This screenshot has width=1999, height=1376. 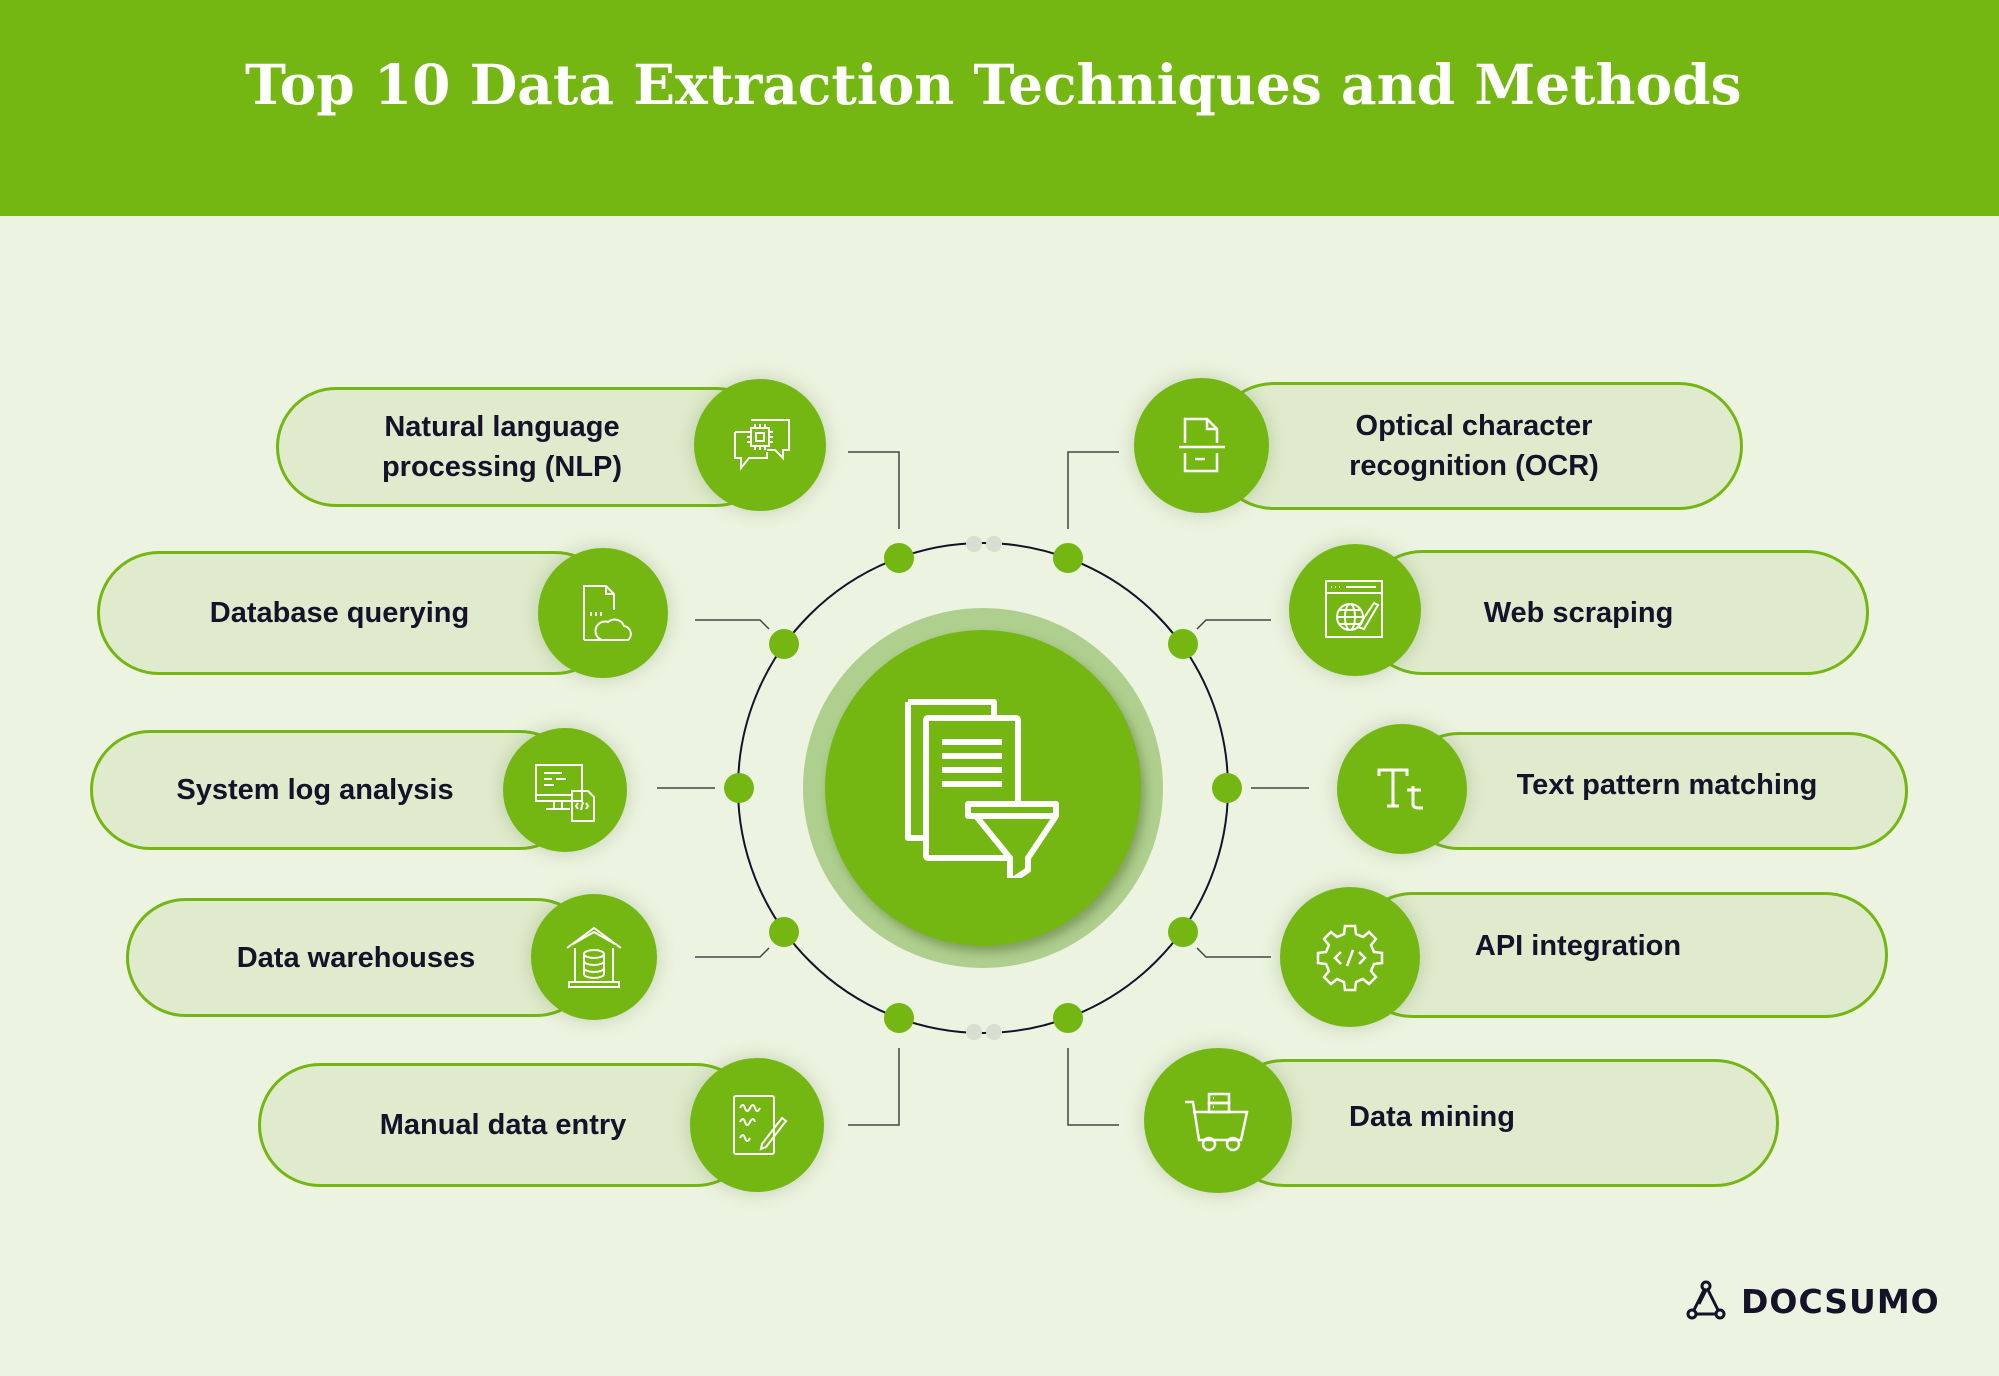 What do you see at coordinates (1233, 624) in the screenshot?
I see `connector-web-scraping` at bounding box center [1233, 624].